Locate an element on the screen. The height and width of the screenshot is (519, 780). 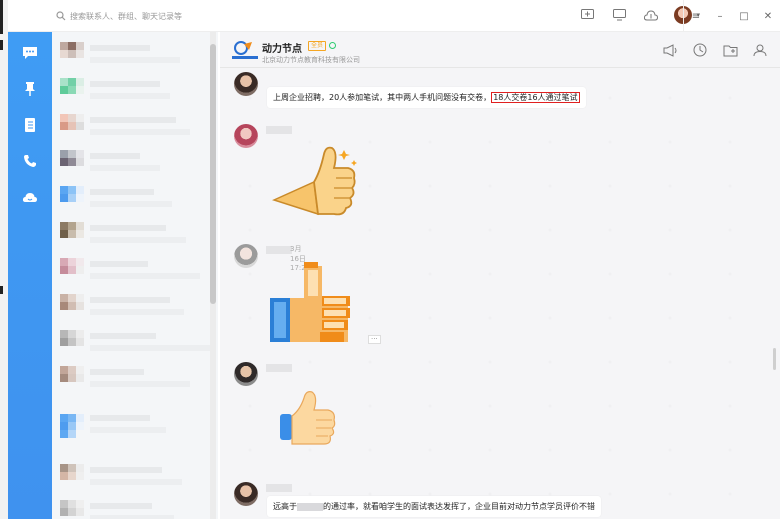
close-icon: ✕ is located at coordinates (768, 16).